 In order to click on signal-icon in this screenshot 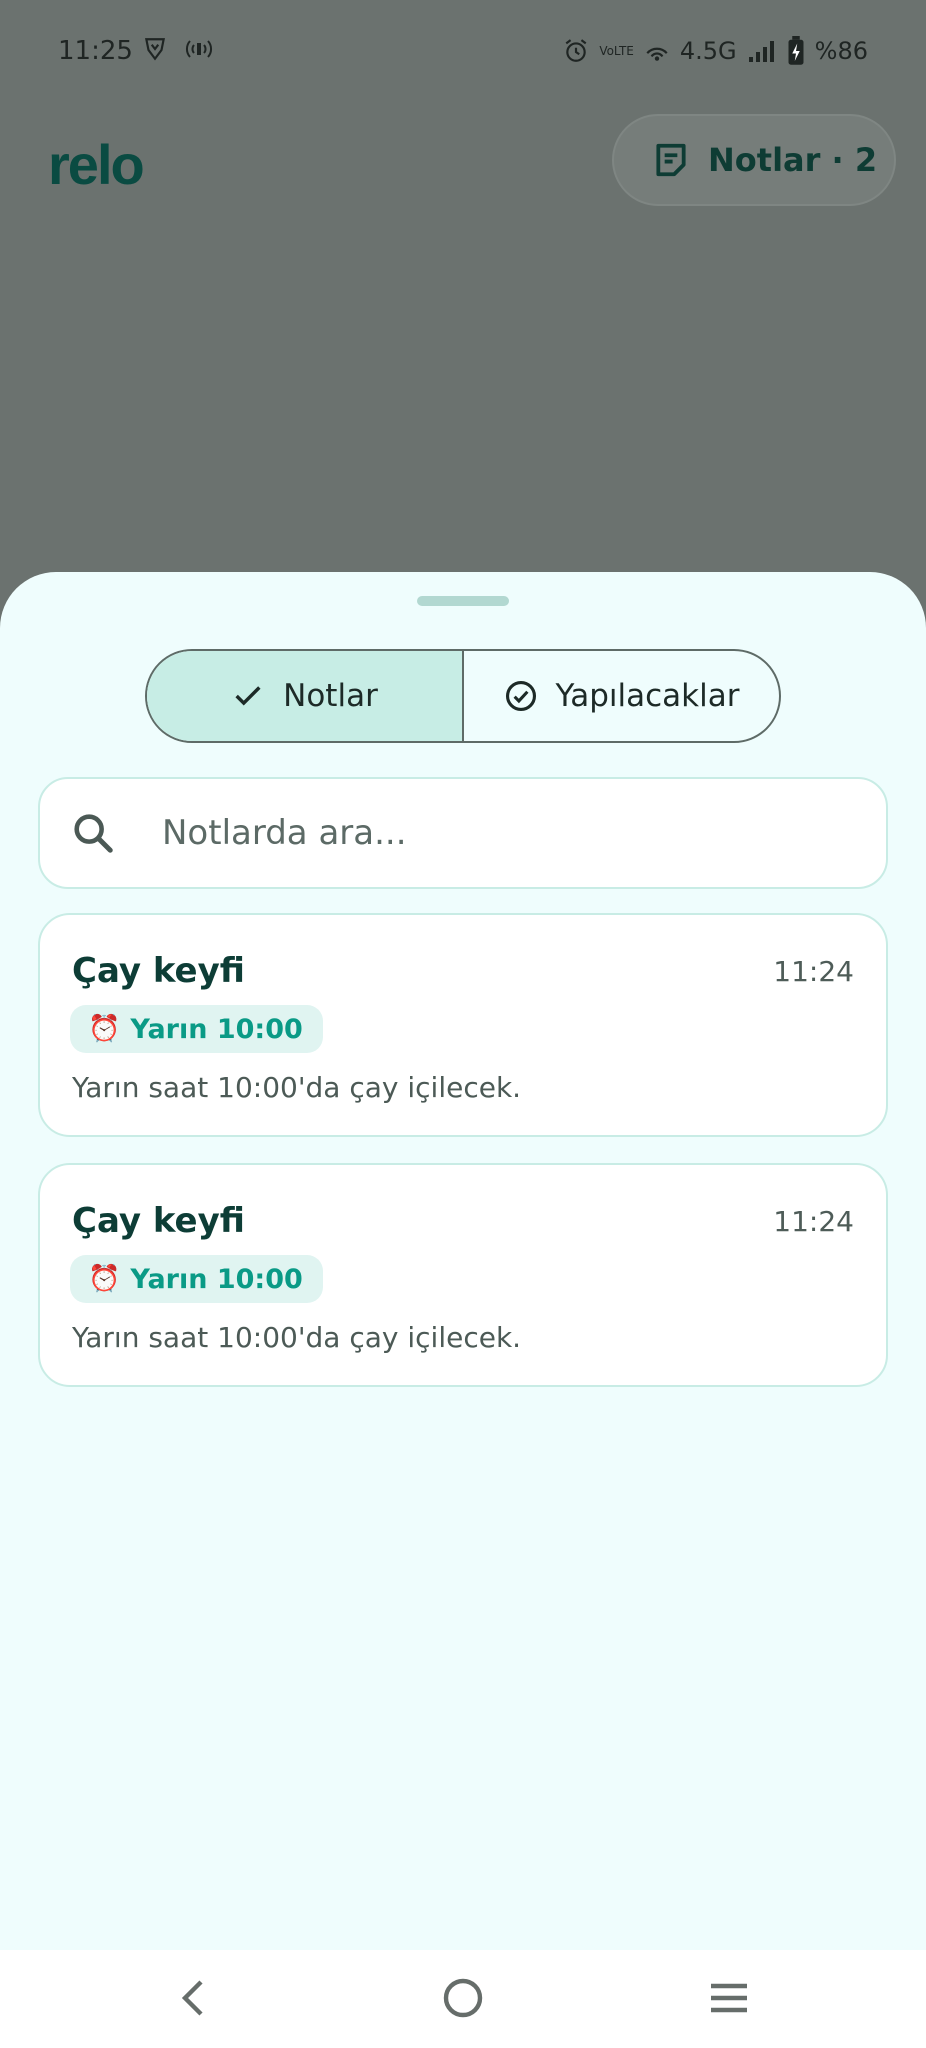, I will do `click(761, 51)`.